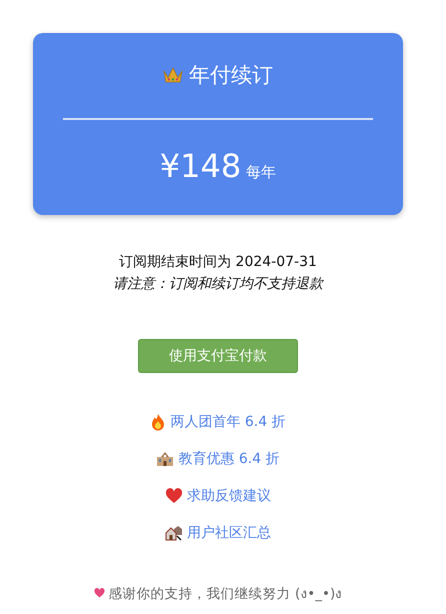 This screenshot has height=614, width=446. What do you see at coordinates (165, 459) in the screenshot?
I see `school-building-icon` at bounding box center [165, 459].